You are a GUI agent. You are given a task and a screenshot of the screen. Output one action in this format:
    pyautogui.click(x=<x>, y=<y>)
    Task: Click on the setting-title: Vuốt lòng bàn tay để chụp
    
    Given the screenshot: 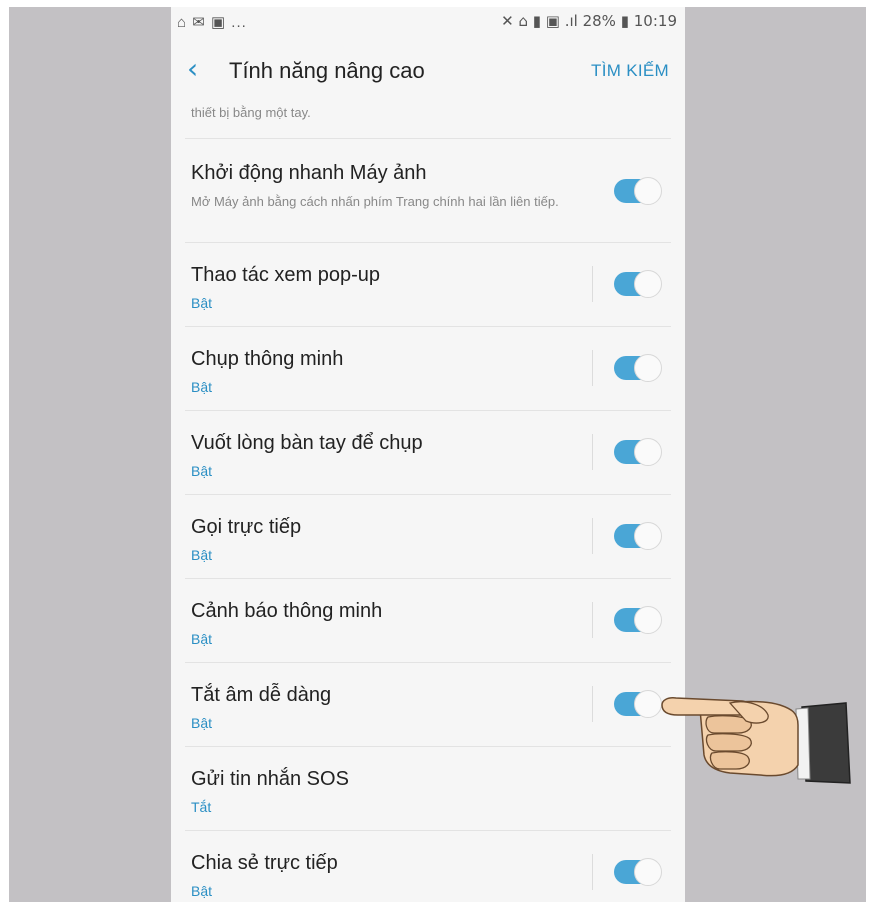 What is the action you would take?
    pyautogui.click(x=307, y=443)
    